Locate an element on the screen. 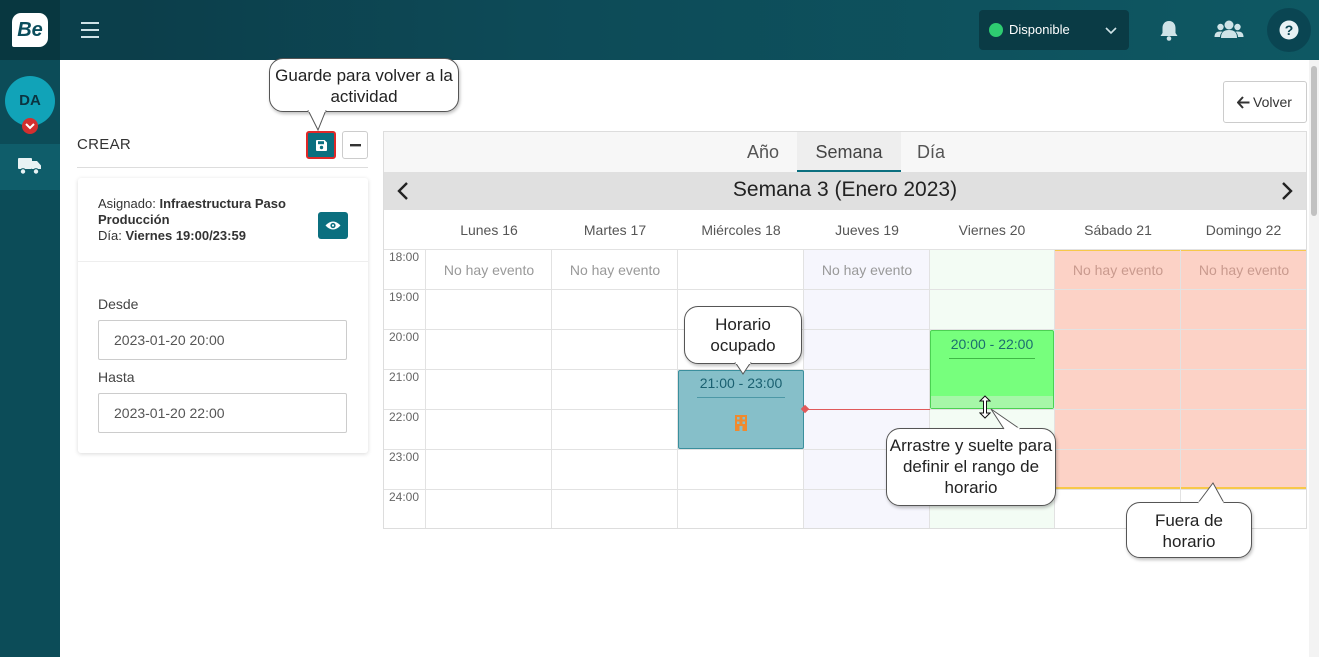  day-header: Sábado 21 is located at coordinates (1118, 230).